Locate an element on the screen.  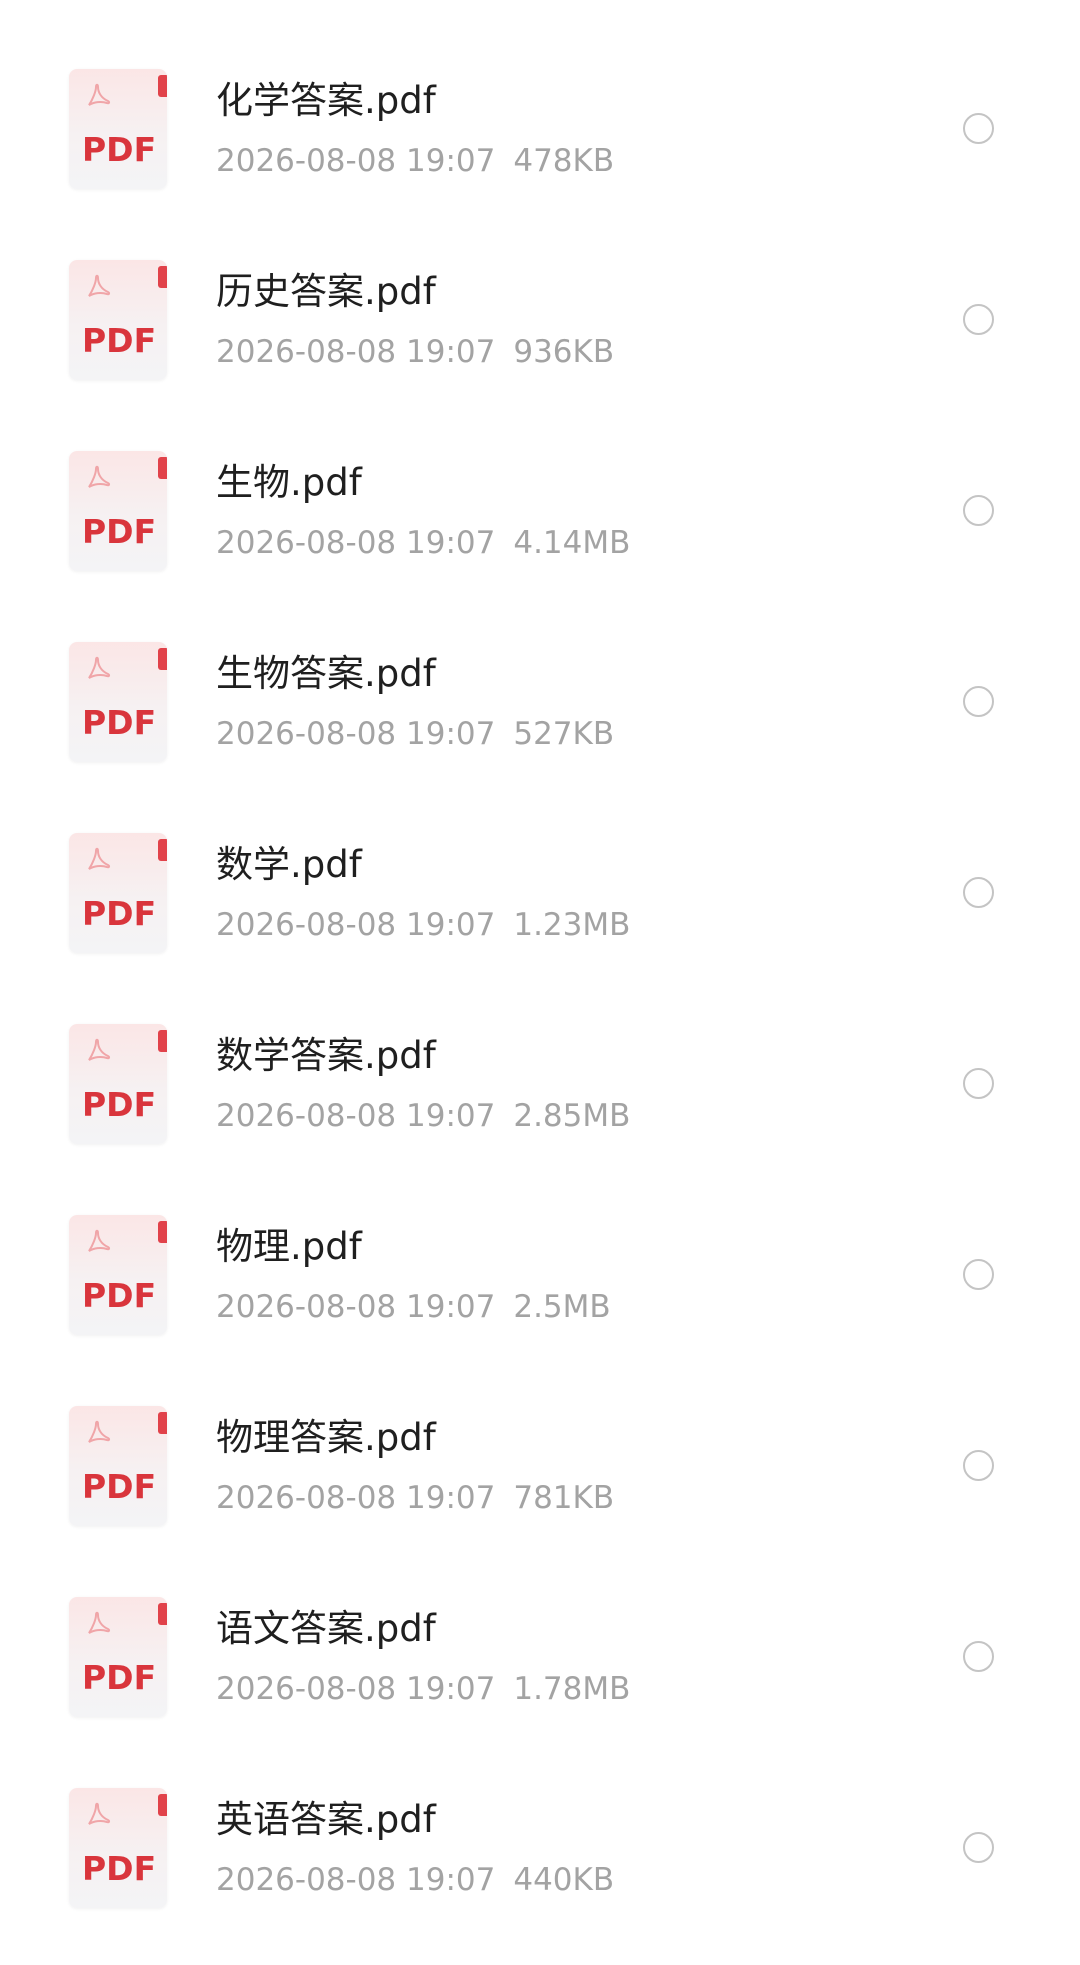
file-name: 生物答案.pdf is located at coordinates (326, 673).